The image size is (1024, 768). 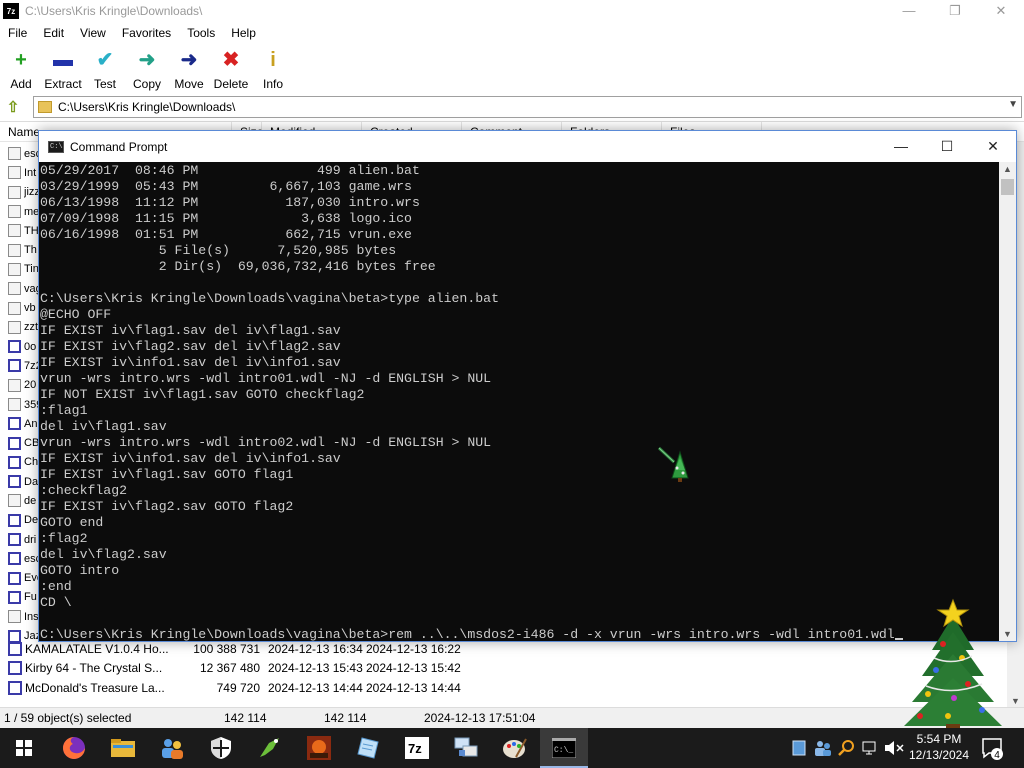 What do you see at coordinates (20, 539) in the screenshot?
I see `list-item: dri` at bounding box center [20, 539].